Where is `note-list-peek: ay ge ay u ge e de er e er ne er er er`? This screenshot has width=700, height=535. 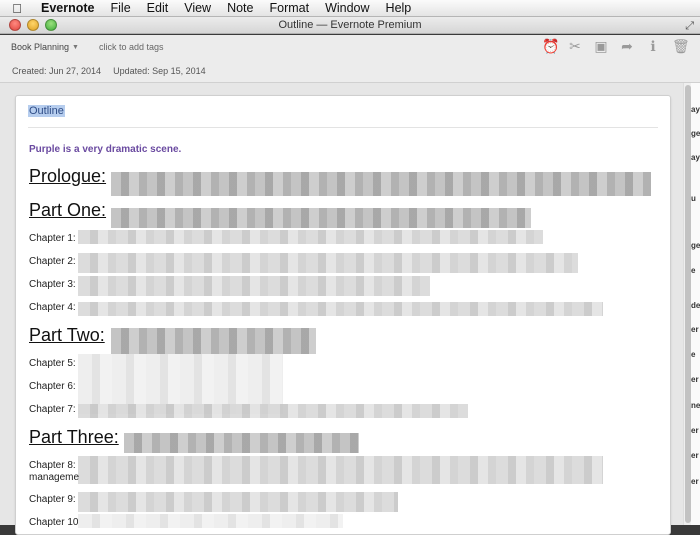 note-list-peek: ay ge ay u ge e de er e er ne er er er is located at coordinates (695, 304).